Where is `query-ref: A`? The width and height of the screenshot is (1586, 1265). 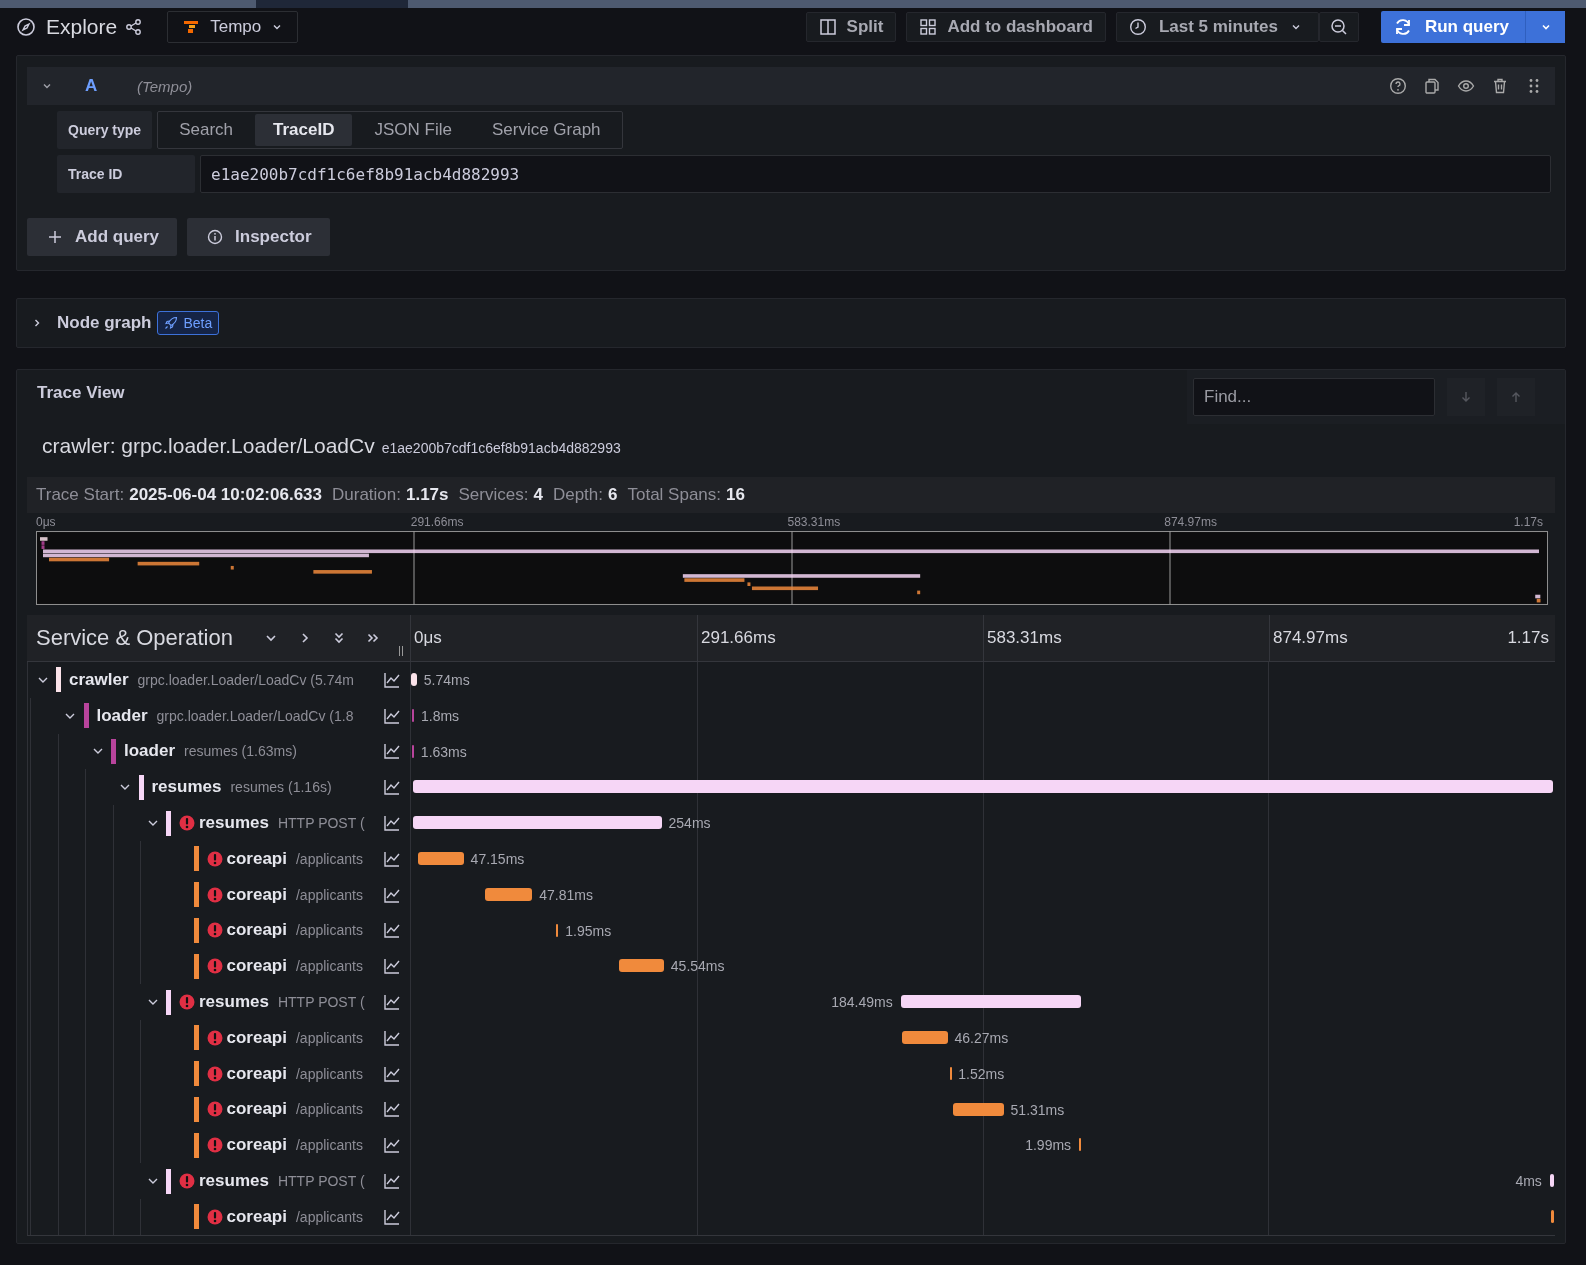
query-ref: A is located at coordinates (92, 86).